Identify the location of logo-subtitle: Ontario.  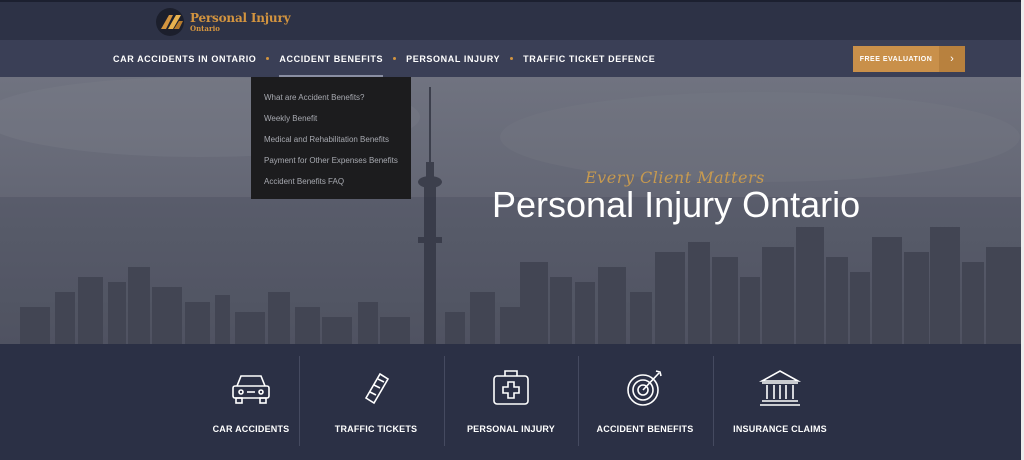
(205, 28).